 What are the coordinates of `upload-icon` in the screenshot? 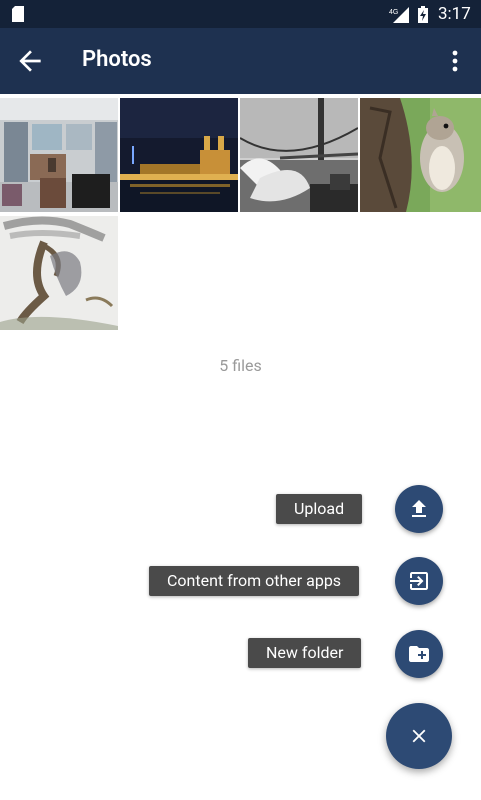 It's located at (419, 508).